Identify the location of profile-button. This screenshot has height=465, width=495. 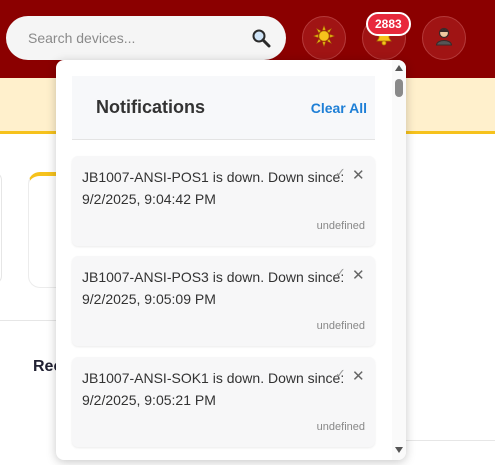
(444, 38).